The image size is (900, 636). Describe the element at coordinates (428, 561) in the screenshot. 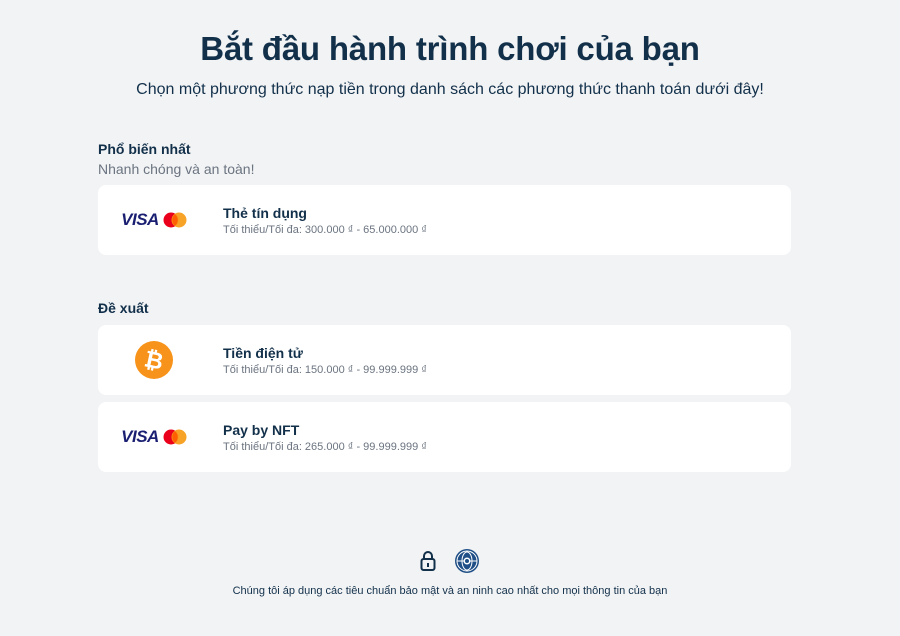

I see `lock-icon` at that location.